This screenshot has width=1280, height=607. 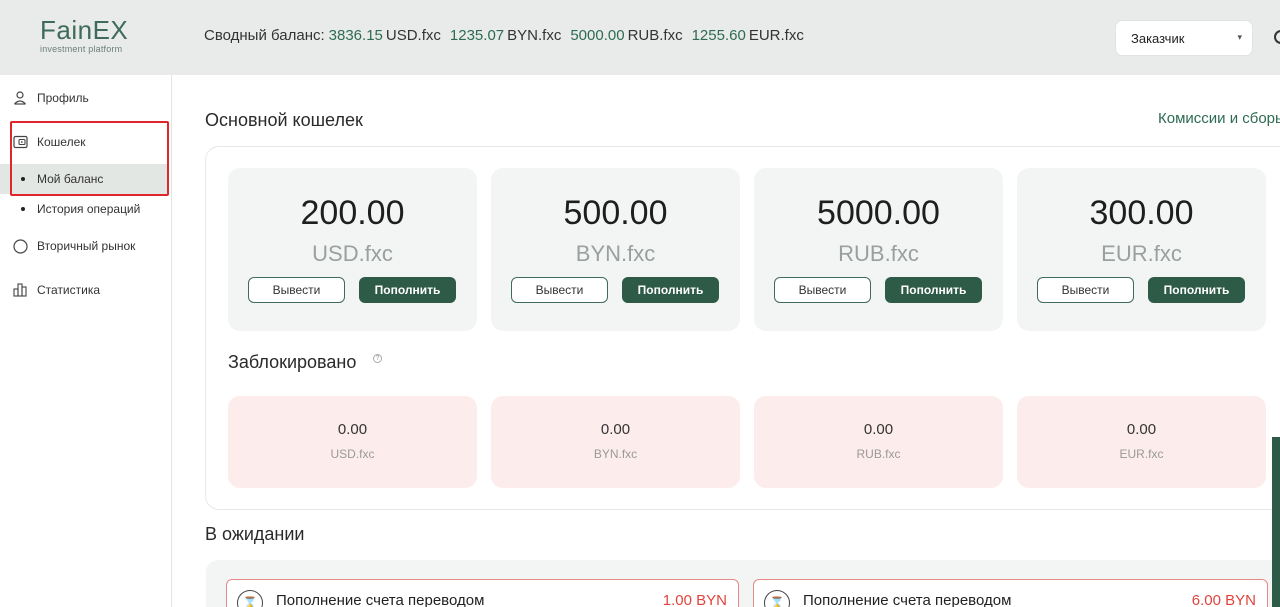 I want to click on card-amount: 500.00, so click(x=615, y=213).